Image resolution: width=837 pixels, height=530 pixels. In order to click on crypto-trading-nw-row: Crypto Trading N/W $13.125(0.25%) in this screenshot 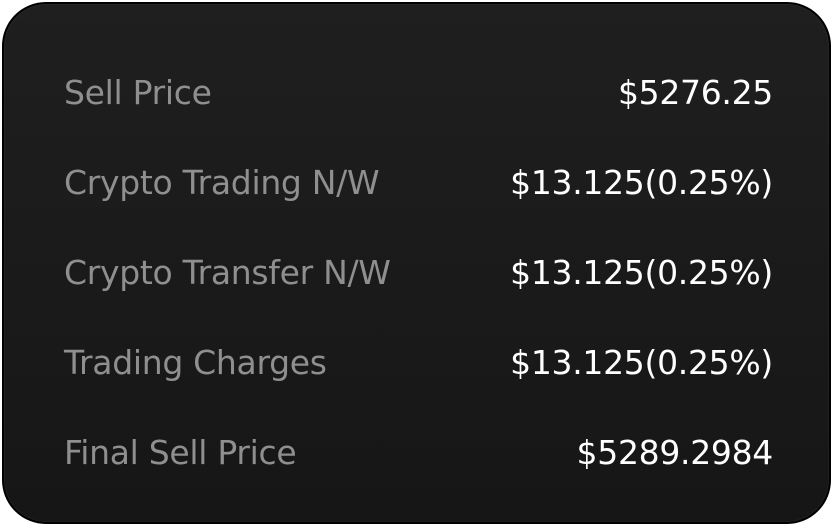, I will do `click(418, 182)`.